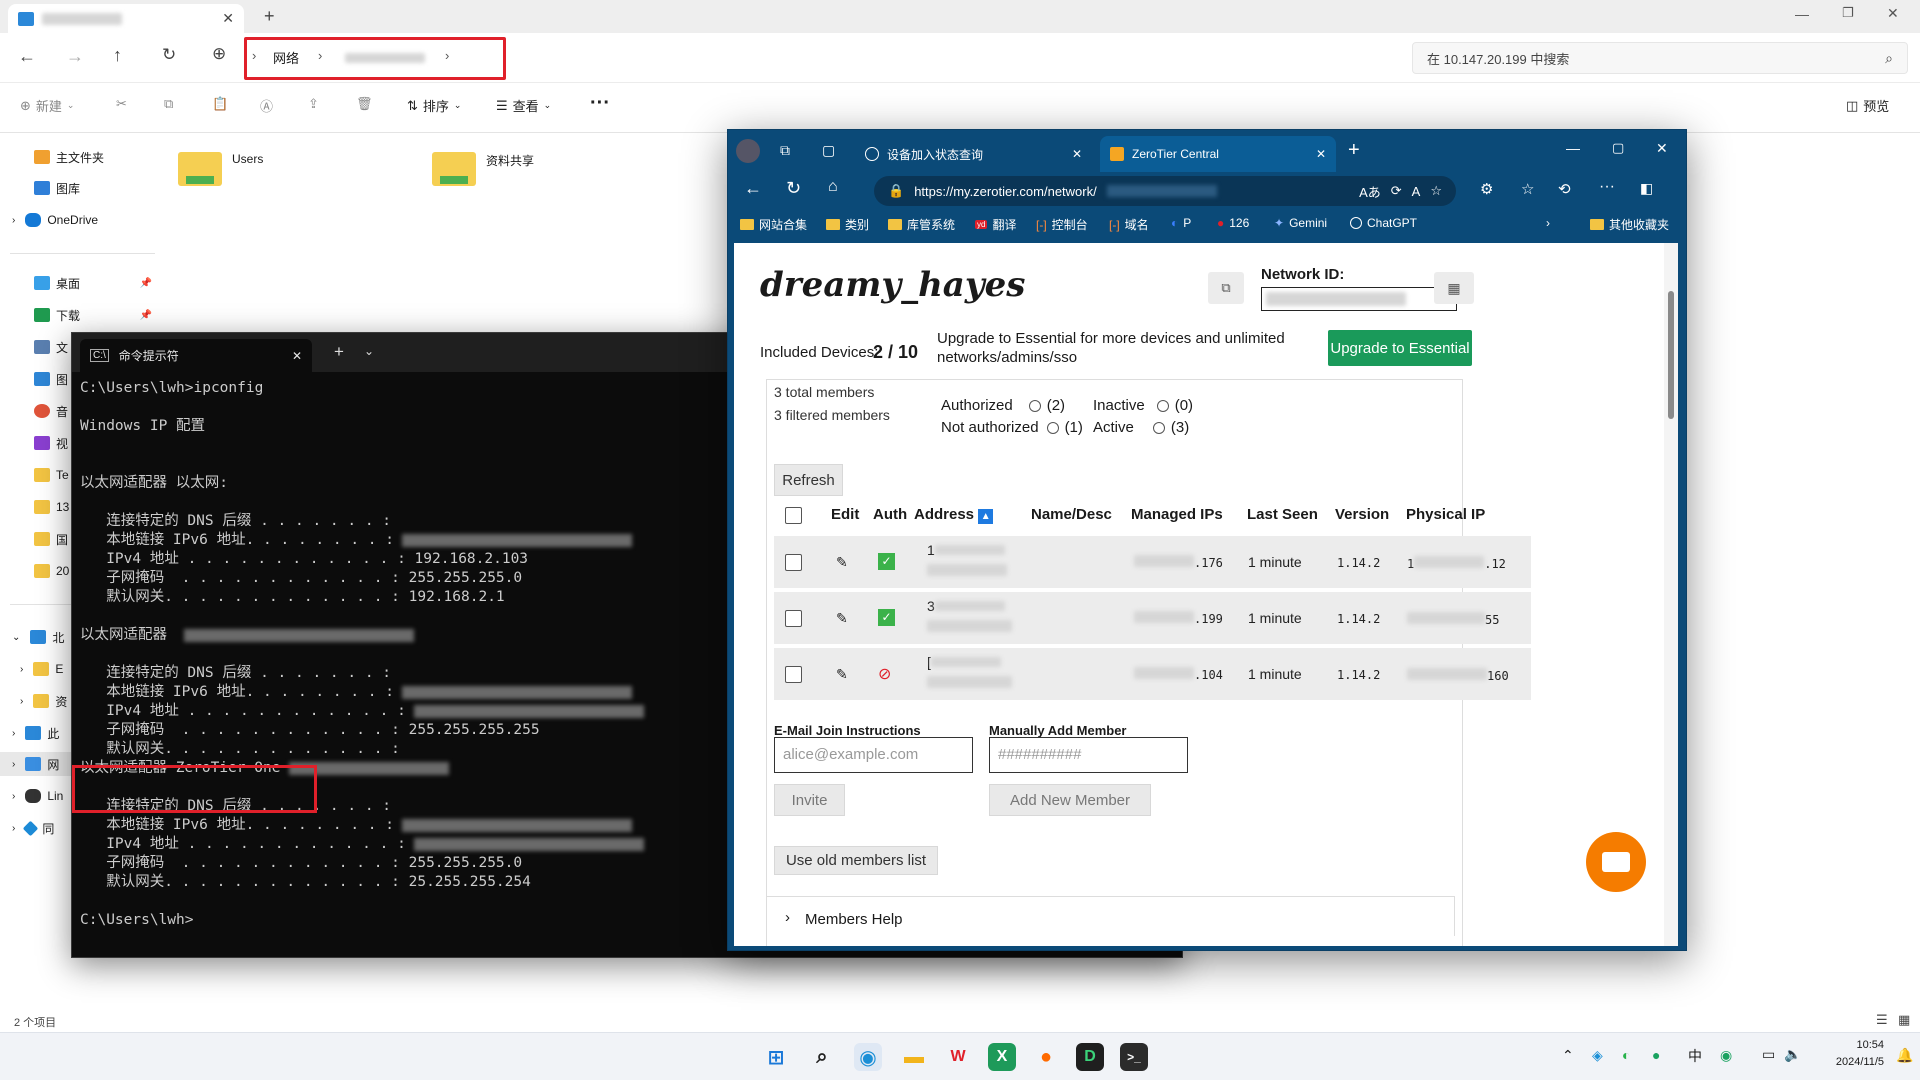  Describe the element at coordinates (828, 150) in the screenshot. I see `tab-actions-icon: ▢` at that location.